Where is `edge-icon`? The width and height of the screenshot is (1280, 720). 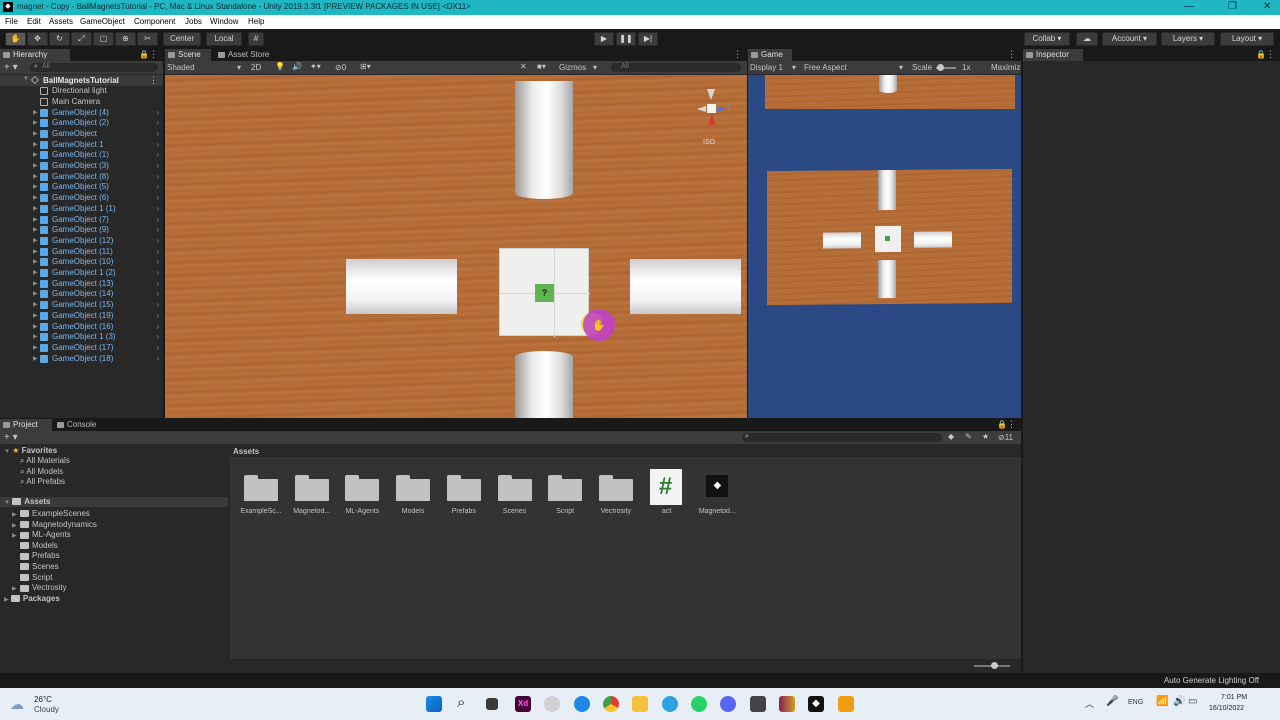
edge-icon is located at coordinates (582, 704).